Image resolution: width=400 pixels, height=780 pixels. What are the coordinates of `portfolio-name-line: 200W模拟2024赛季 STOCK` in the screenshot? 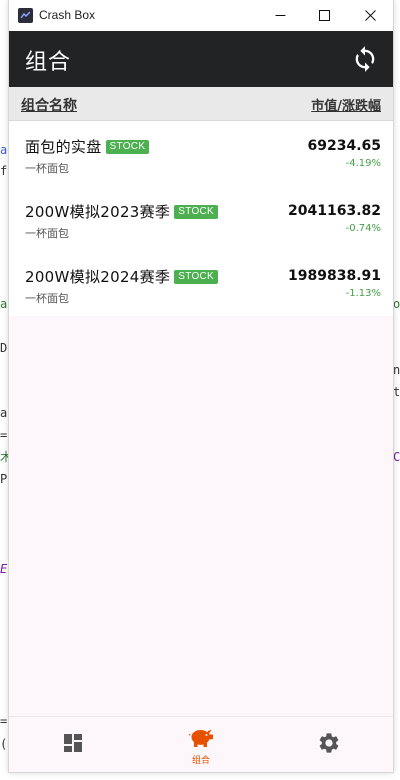 It's located at (122, 276).